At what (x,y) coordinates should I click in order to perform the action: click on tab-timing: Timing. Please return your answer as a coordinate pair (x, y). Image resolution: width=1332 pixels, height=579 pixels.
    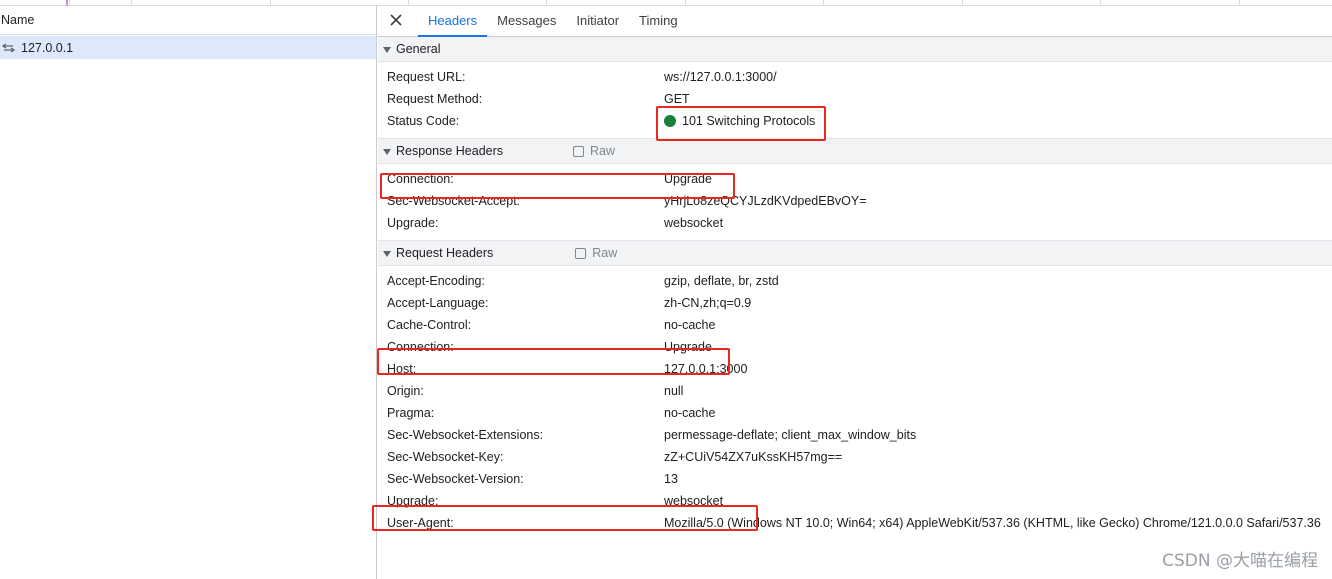
    Looking at the image, I should click on (658, 24).